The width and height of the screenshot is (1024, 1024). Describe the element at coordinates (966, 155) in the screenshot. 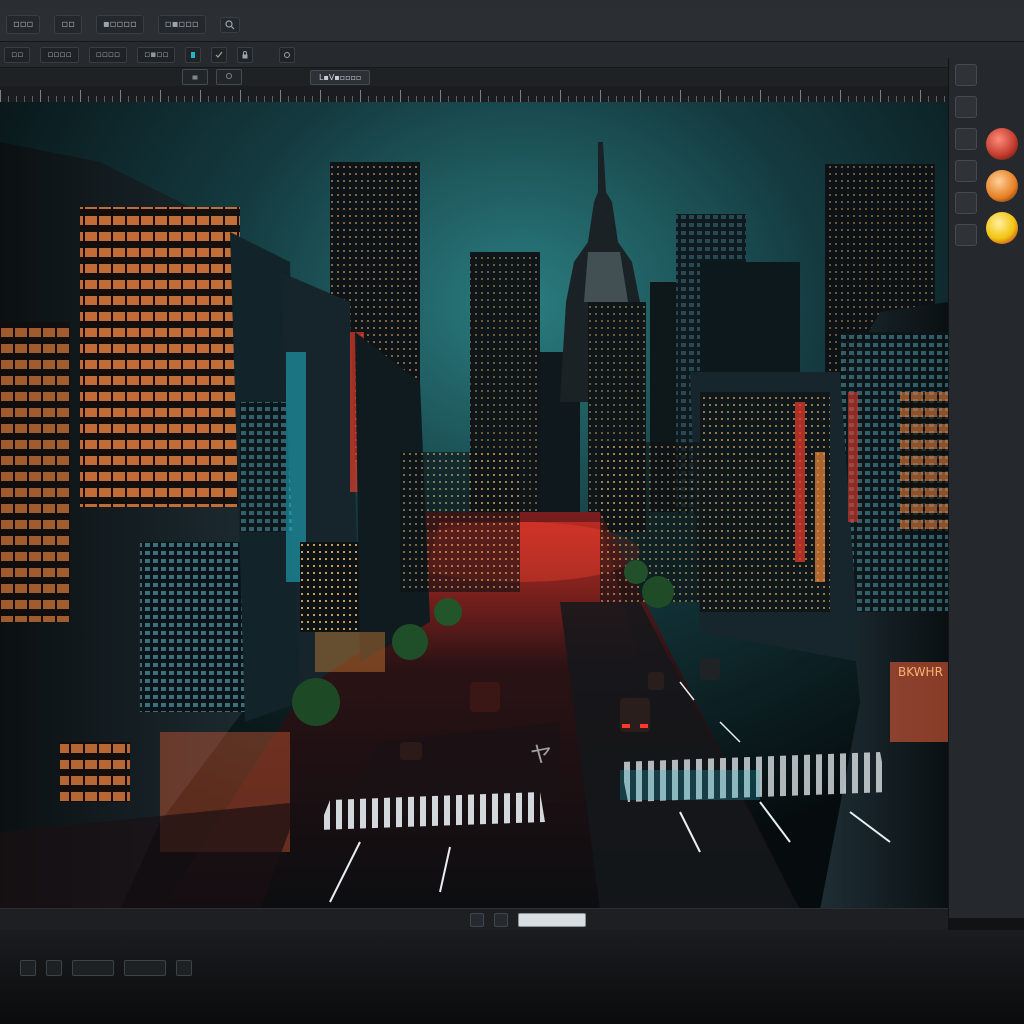

I see `panel-tools` at that location.